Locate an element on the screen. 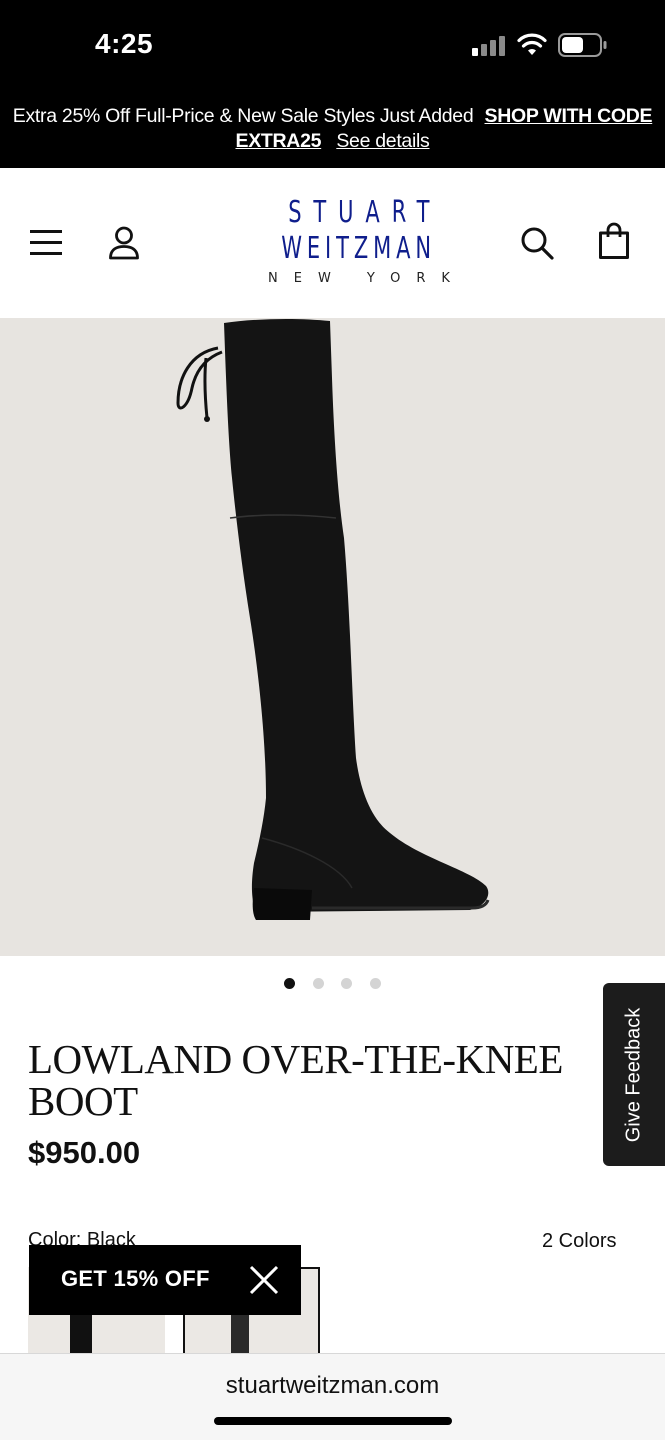  account-icon is located at coordinates (124, 243).